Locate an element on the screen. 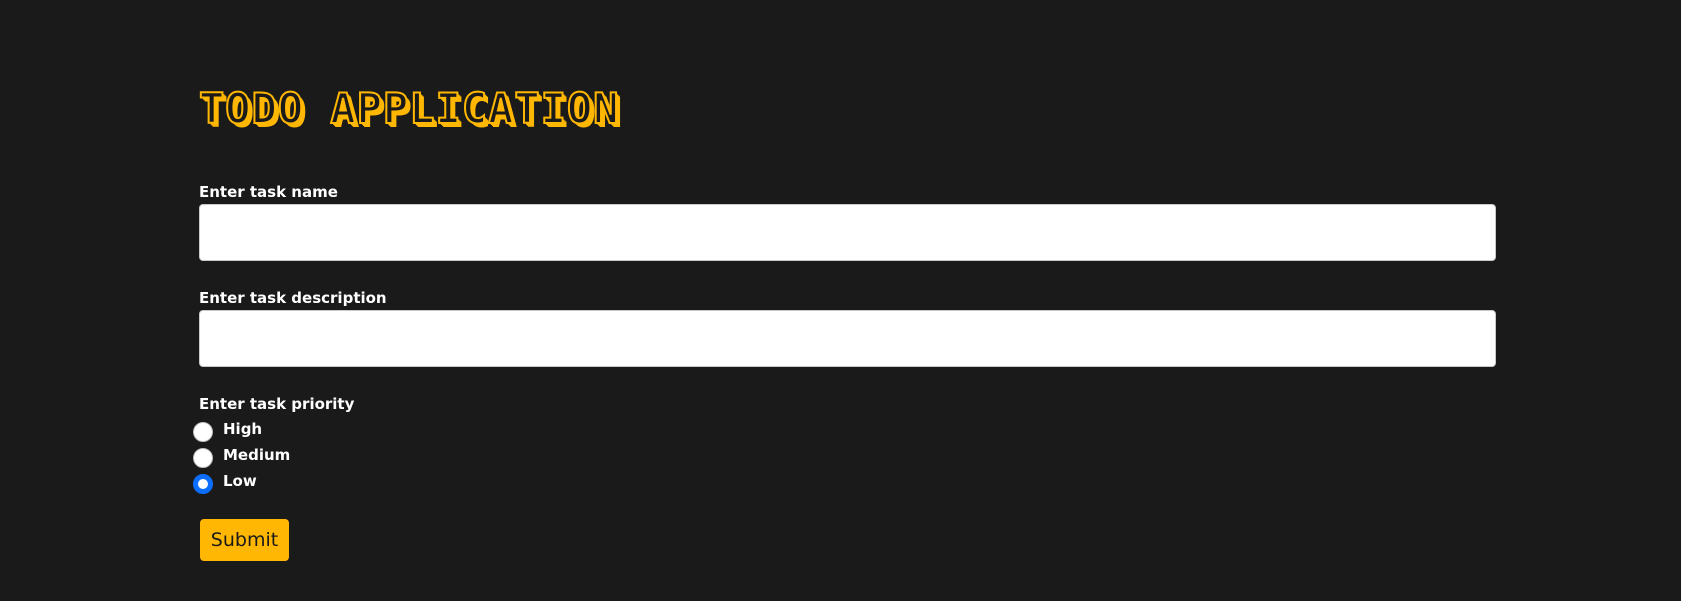 Image resolution: width=1681 pixels, height=601 pixels. priority-low-label: Low is located at coordinates (240, 481).